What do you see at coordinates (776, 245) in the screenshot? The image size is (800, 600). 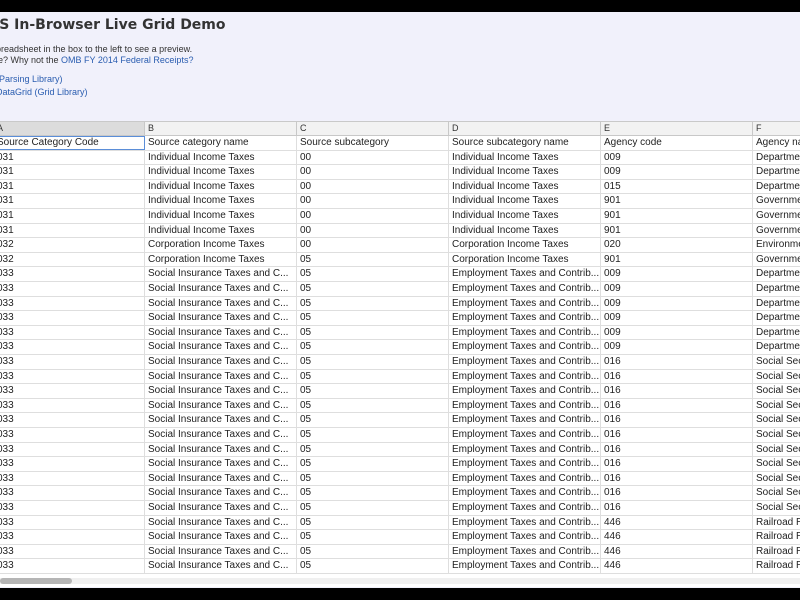 I see `grid-cell: Environme` at bounding box center [776, 245].